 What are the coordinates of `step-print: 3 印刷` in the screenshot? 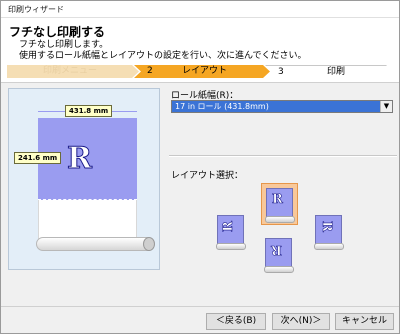 It's located at (329, 71).